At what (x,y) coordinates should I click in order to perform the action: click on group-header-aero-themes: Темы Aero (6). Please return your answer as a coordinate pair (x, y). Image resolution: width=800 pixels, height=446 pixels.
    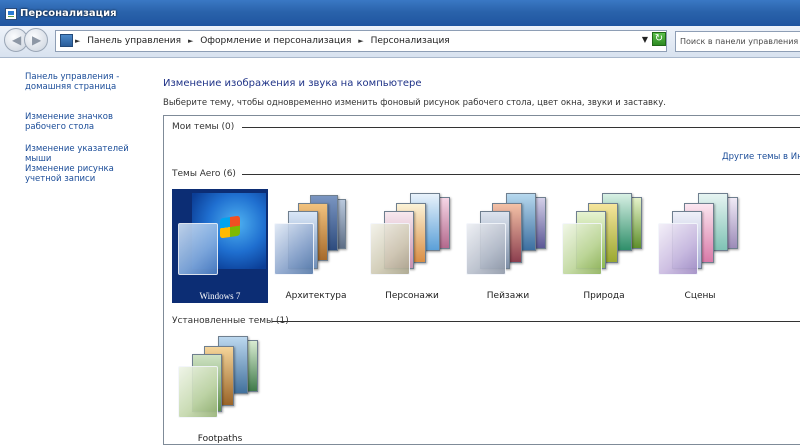
    Looking at the image, I should click on (204, 174).